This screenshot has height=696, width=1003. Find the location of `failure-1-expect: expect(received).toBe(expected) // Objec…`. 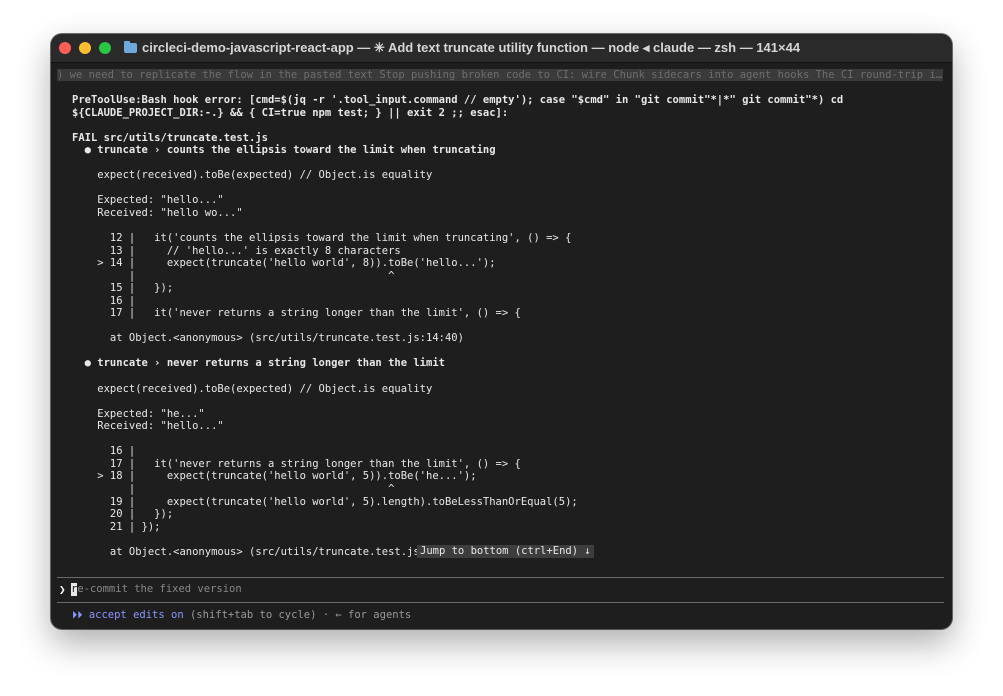

failure-1-expect: expect(received).toBe(expected) // Objec… is located at coordinates (252, 175).